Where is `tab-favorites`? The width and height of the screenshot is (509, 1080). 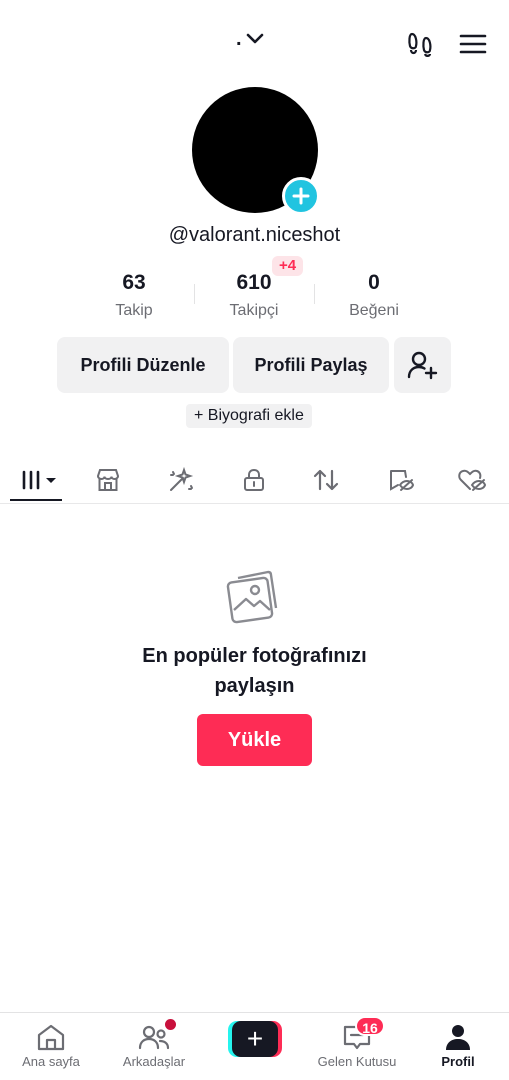 tab-favorites is located at coordinates (400, 480).